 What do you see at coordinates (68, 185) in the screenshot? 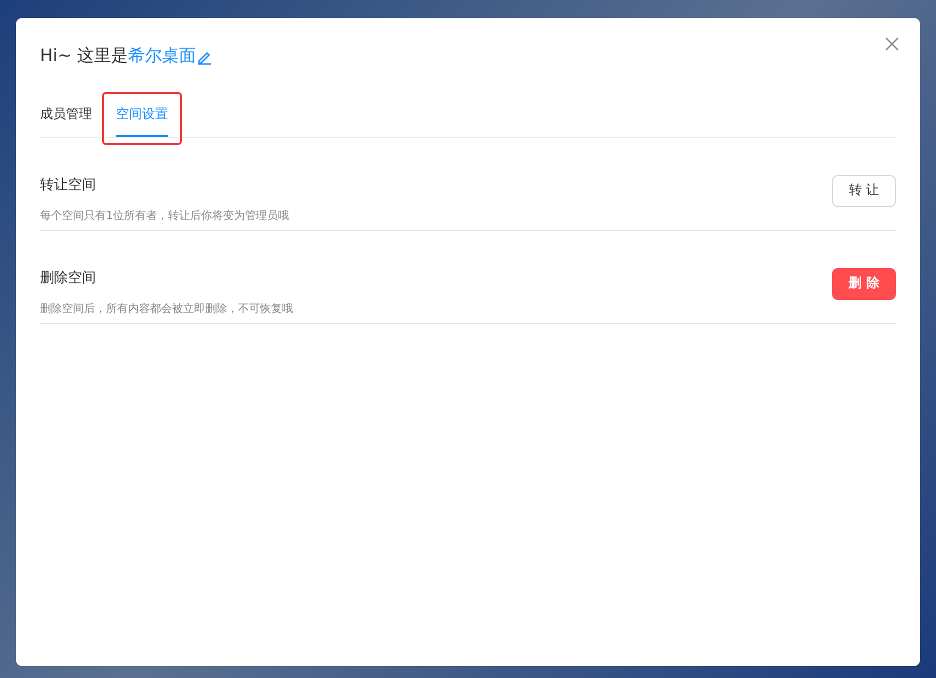
I see `setting-title: 转让空间` at bounding box center [68, 185].